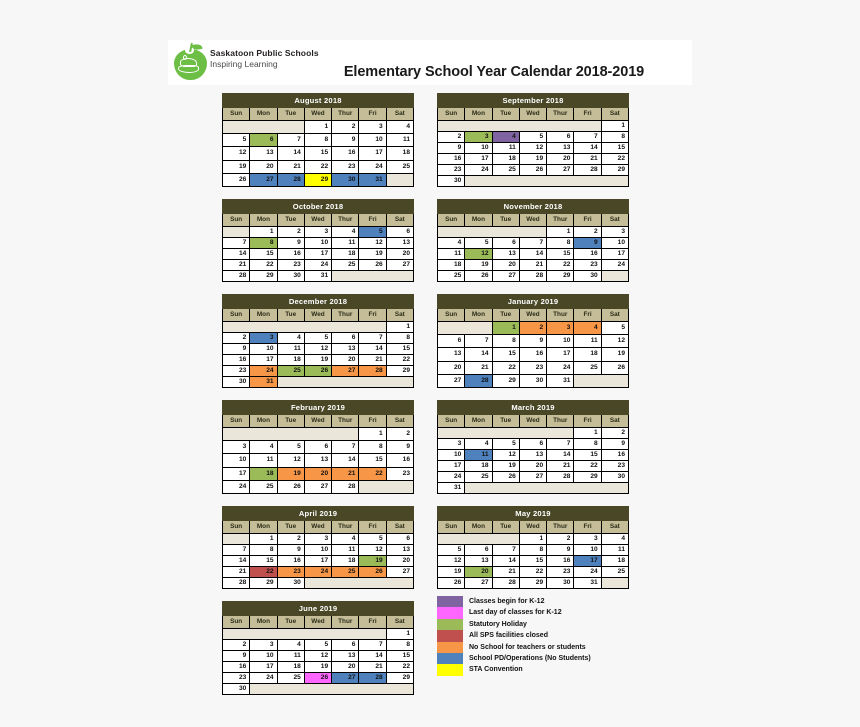 The width and height of the screenshot is (860, 727). What do you see at coordinates (615, 433) in the screenshot?
I see `day-cell: 2` at bounding box center [615, 433].